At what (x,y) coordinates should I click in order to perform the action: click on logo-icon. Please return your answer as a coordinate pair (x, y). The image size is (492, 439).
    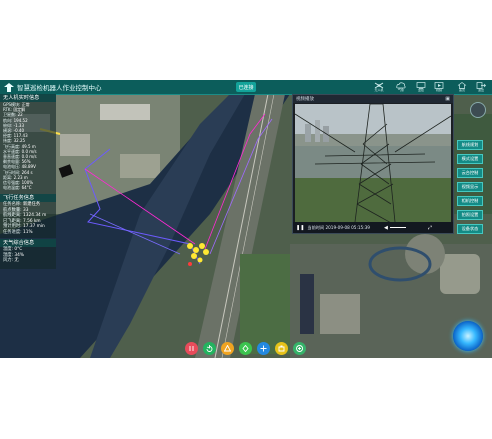
    Looking at the image, I should click on (9, 87).